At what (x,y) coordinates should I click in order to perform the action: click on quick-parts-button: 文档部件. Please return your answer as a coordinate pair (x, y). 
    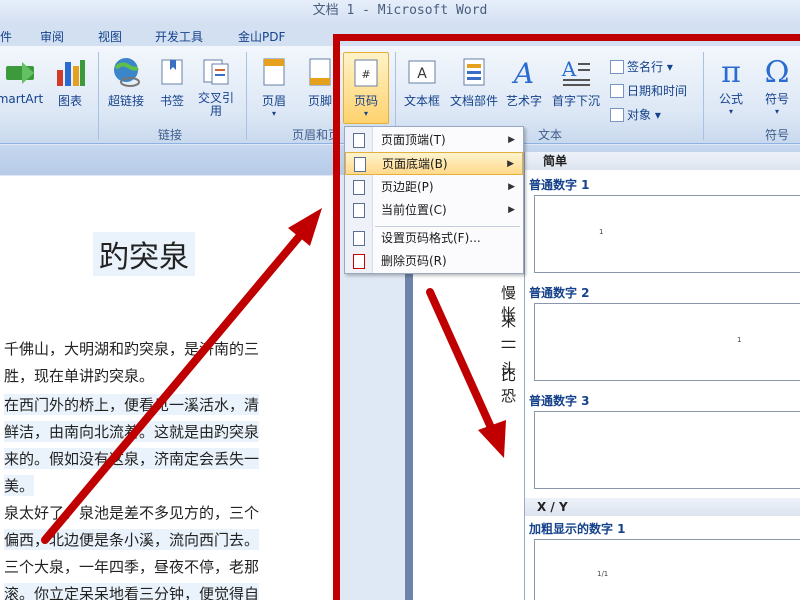
    Looking at the image, I should click on (474, 82).